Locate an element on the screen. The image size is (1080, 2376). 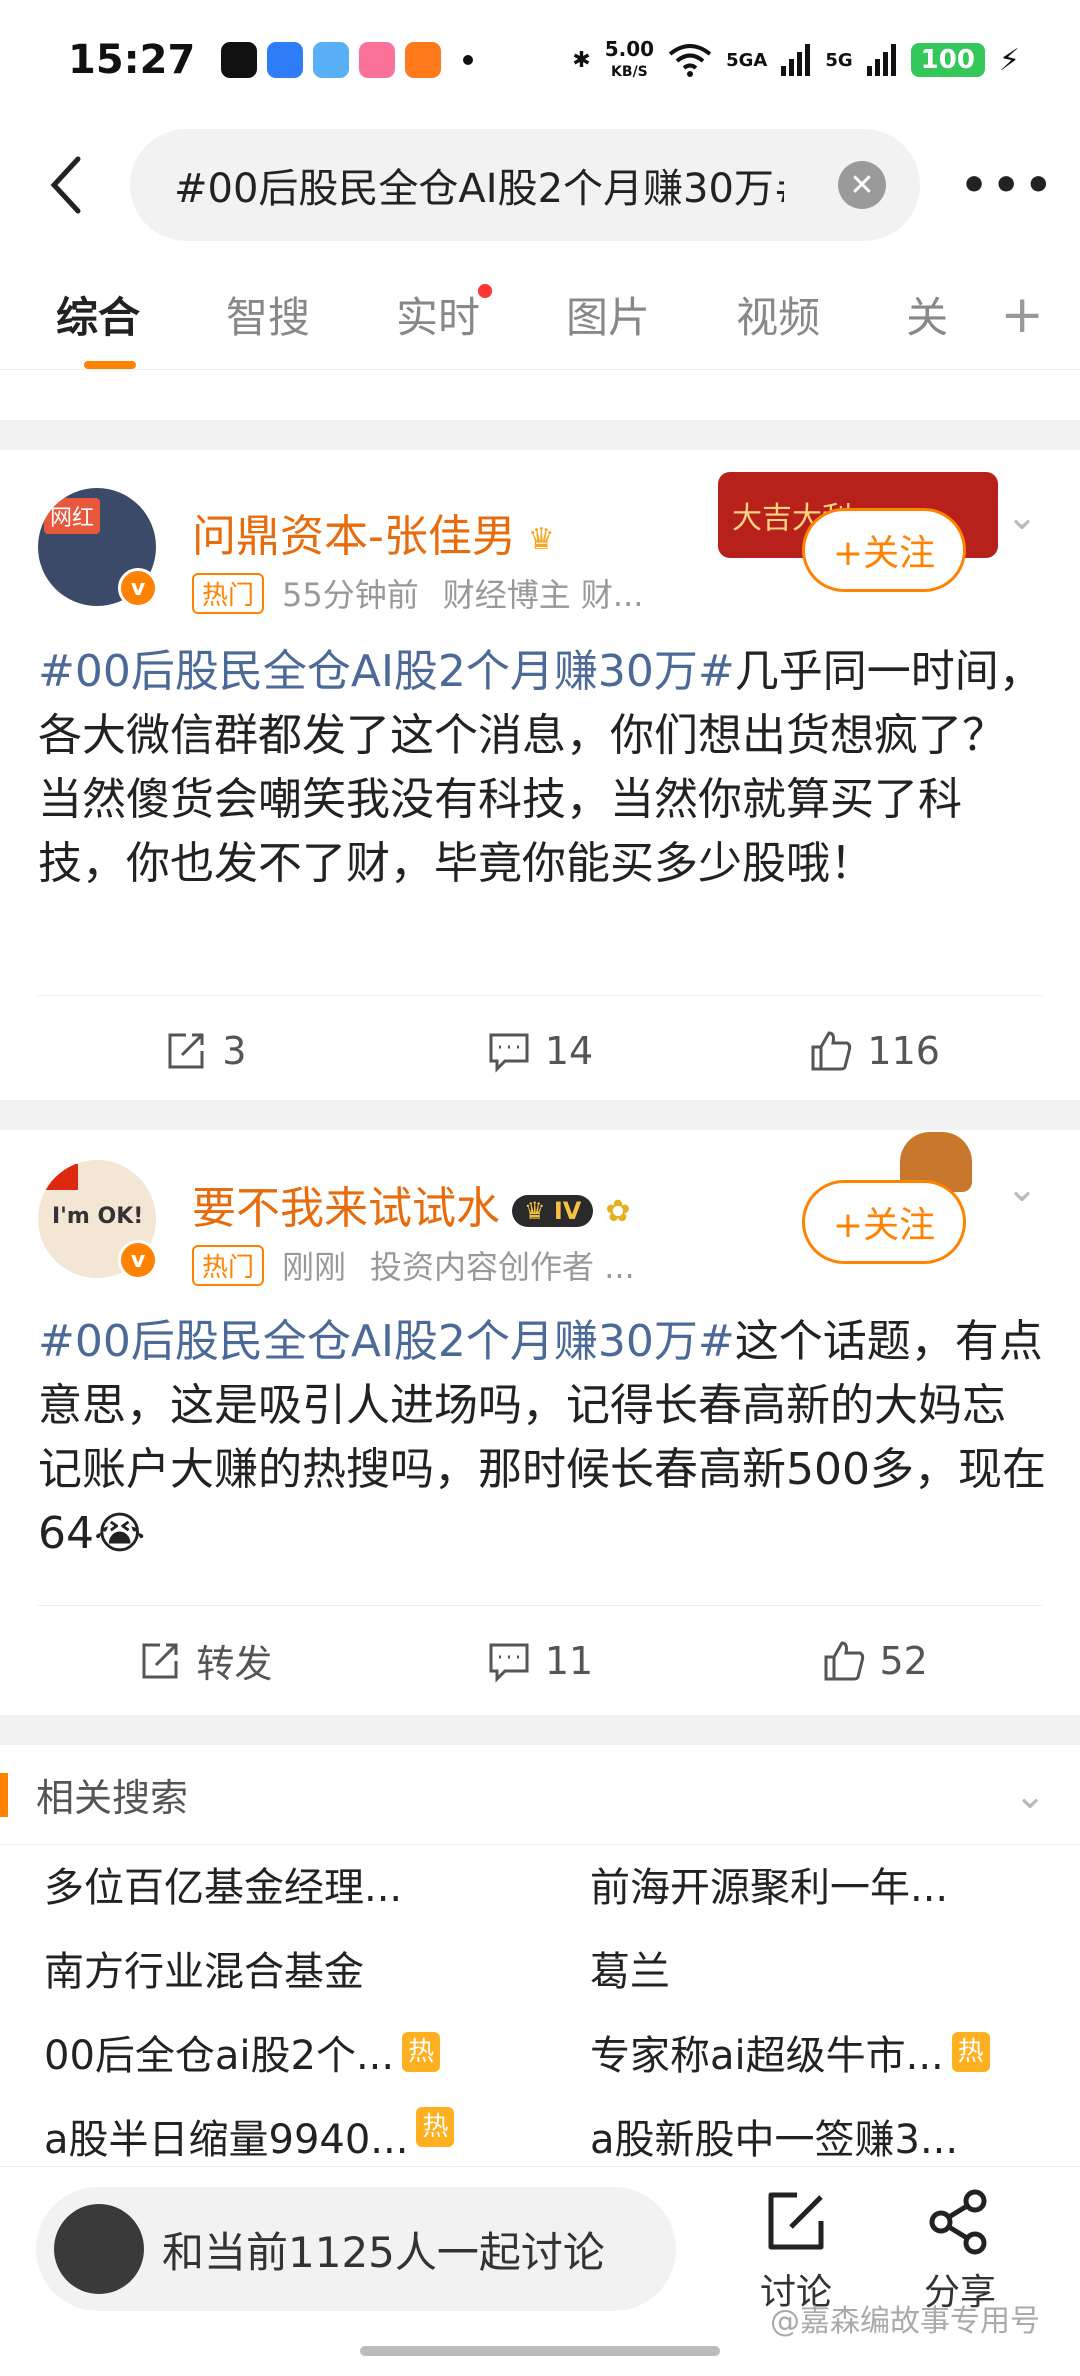
like-button: 52 is located at coordinates (874, 1661).